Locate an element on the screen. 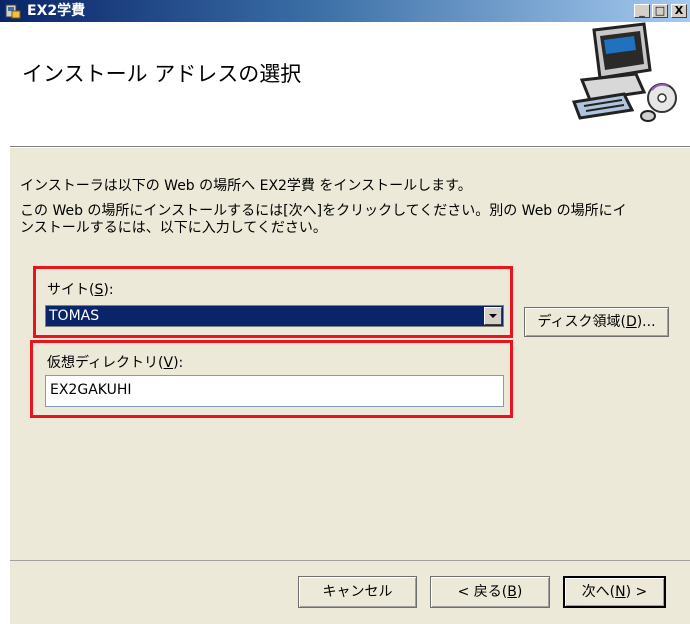 The height and width of the screenshot is (624, 690). site-dropdown: TOMAS is located at coordinates (274, 316).